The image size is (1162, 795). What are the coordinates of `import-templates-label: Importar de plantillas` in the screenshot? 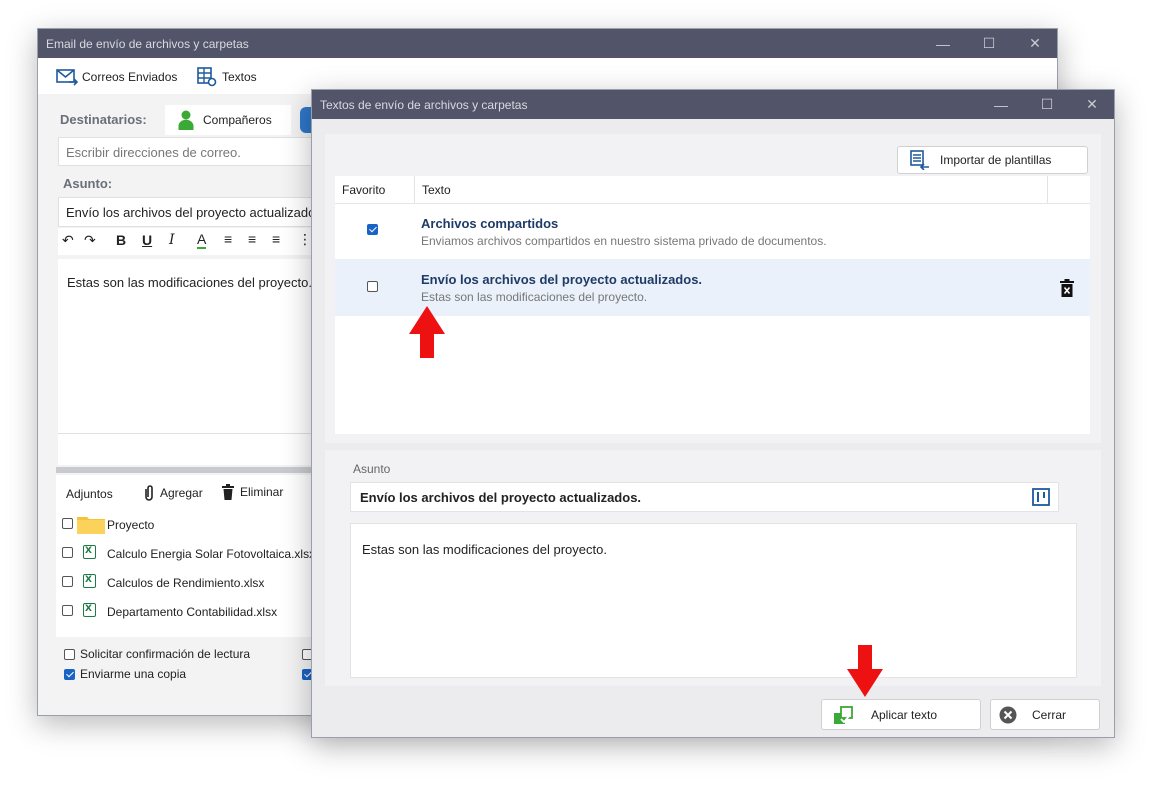 It's located at (996, 160).